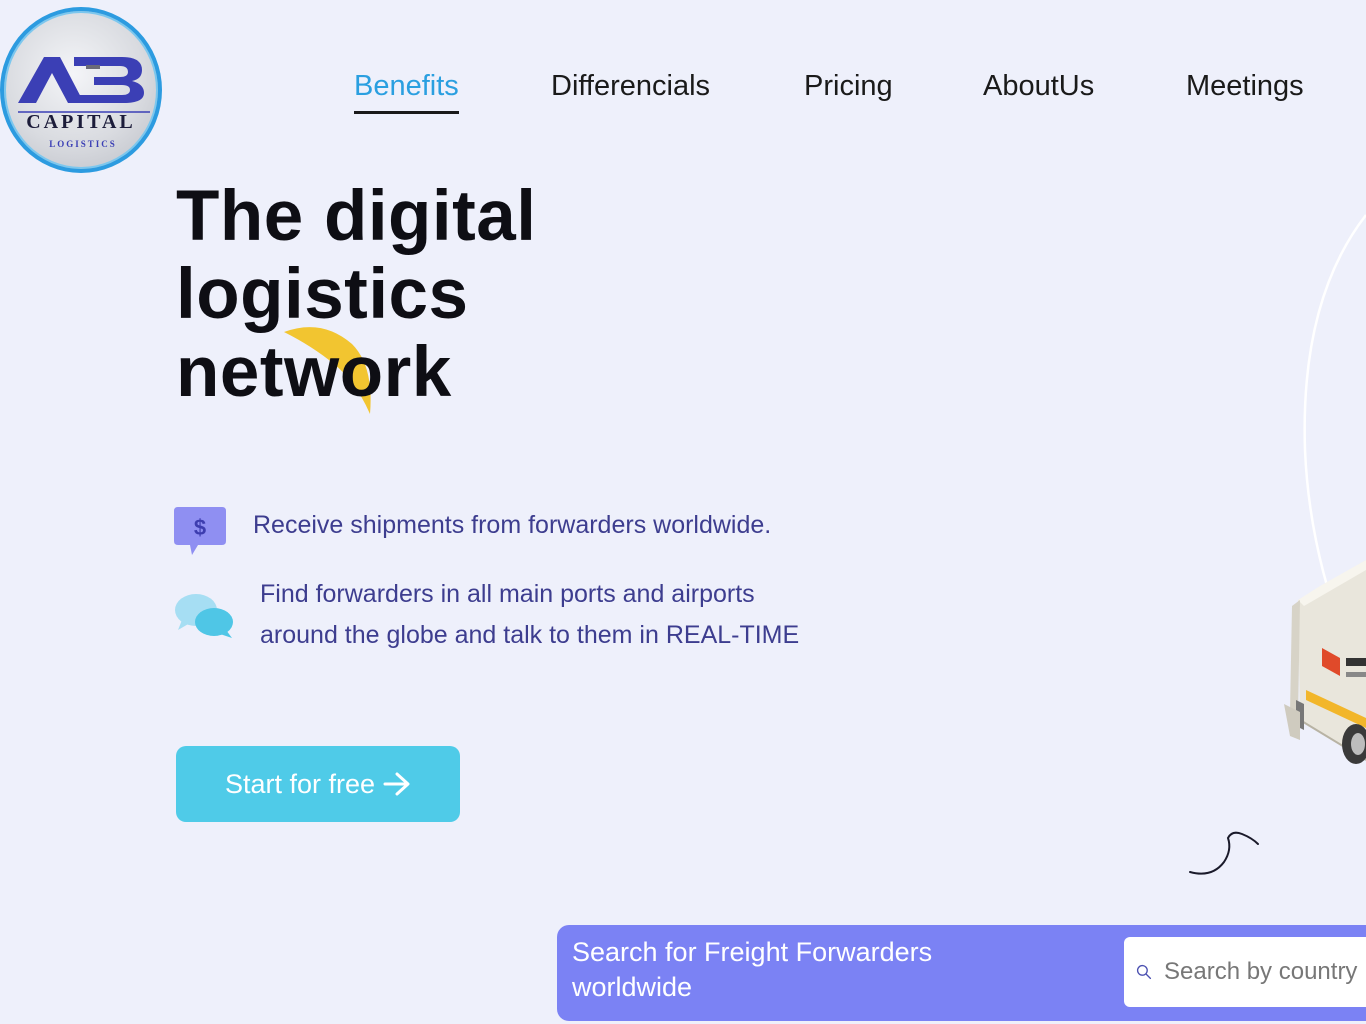  What do you see at coordinates (1325, 662) in the screenshot?
I see `delivery-truck-icon` at bounding box center [1325, 662].